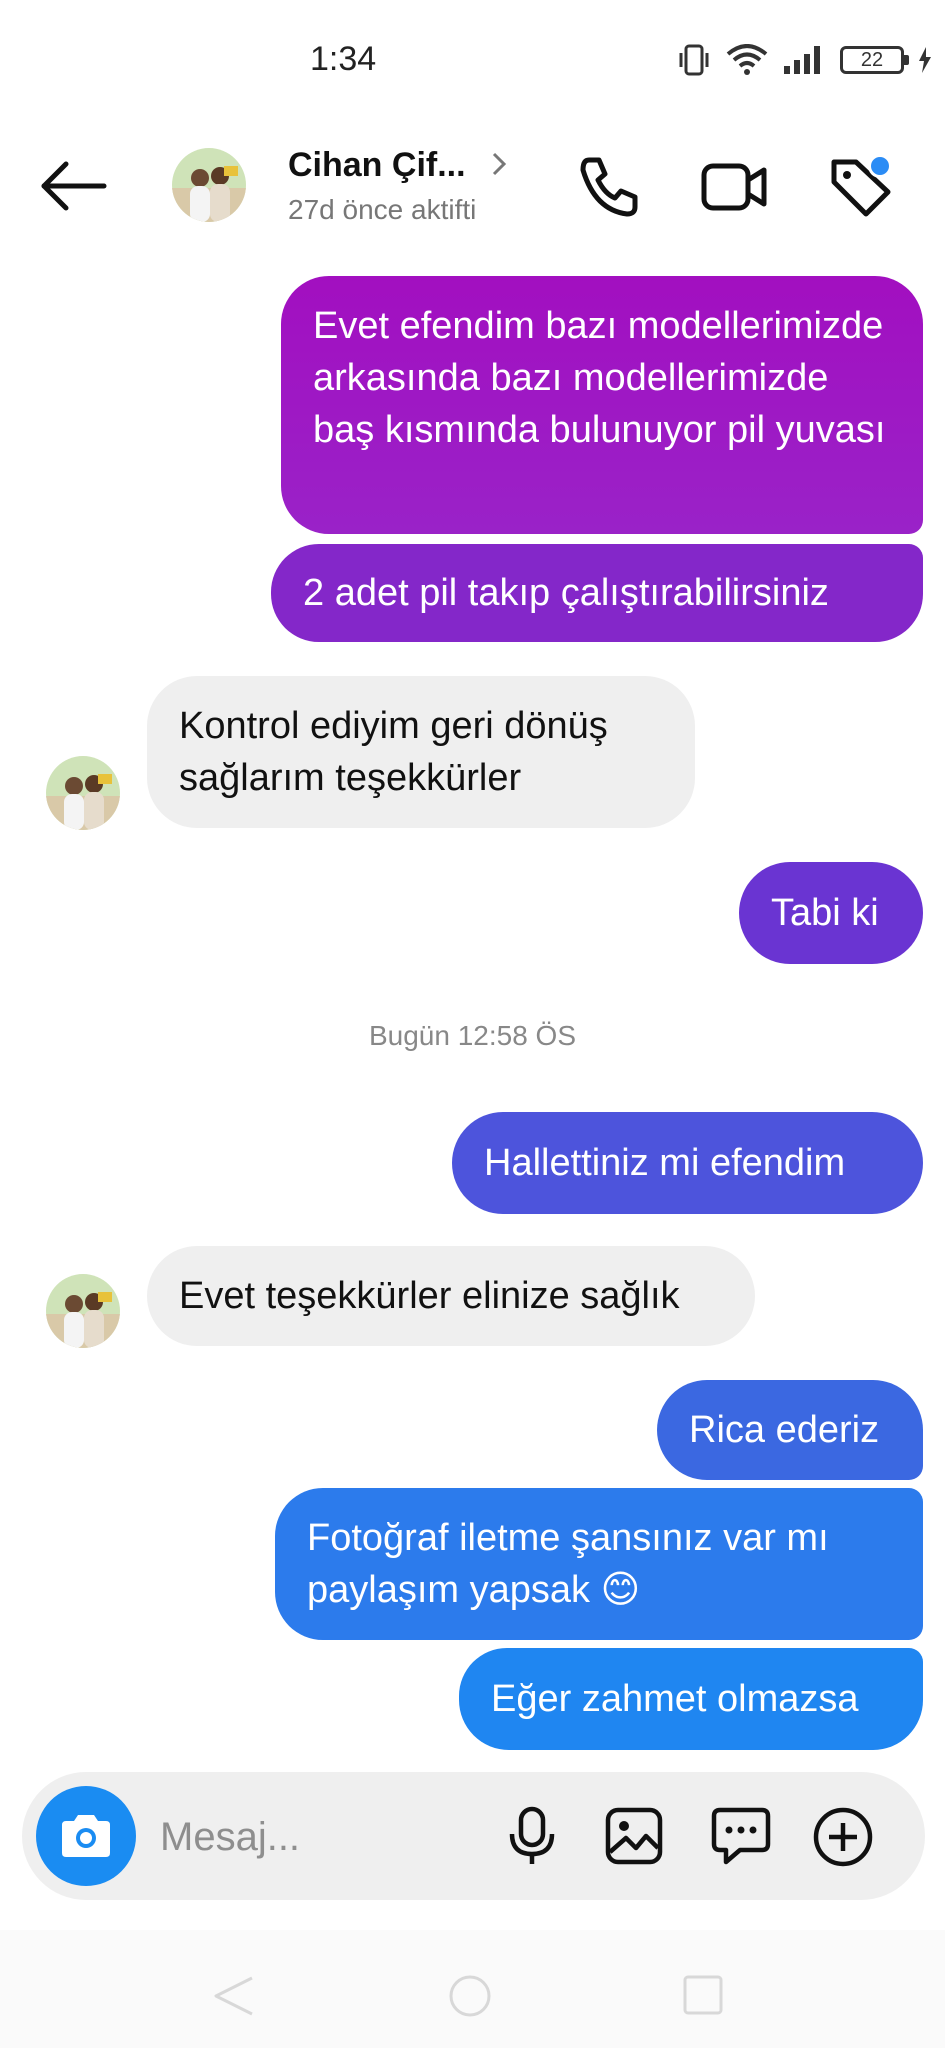  Describe the element at coordinates (472, 60) in the screenshot. I see `status-bar: 1:34 22` at that location.